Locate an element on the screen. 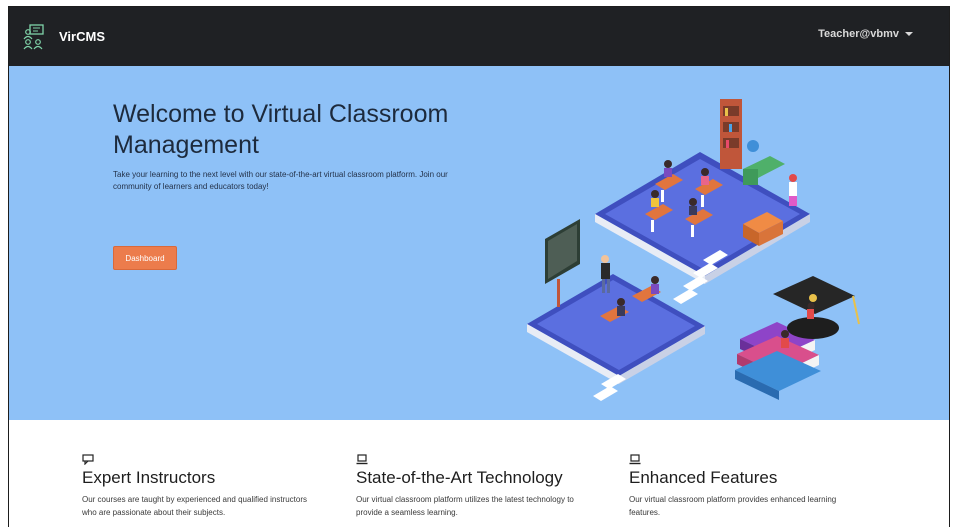 The height and width of the screenshot is (527, 955). navbar: VirCMS Teacher@vbmv is located at coordinates (479, 36).